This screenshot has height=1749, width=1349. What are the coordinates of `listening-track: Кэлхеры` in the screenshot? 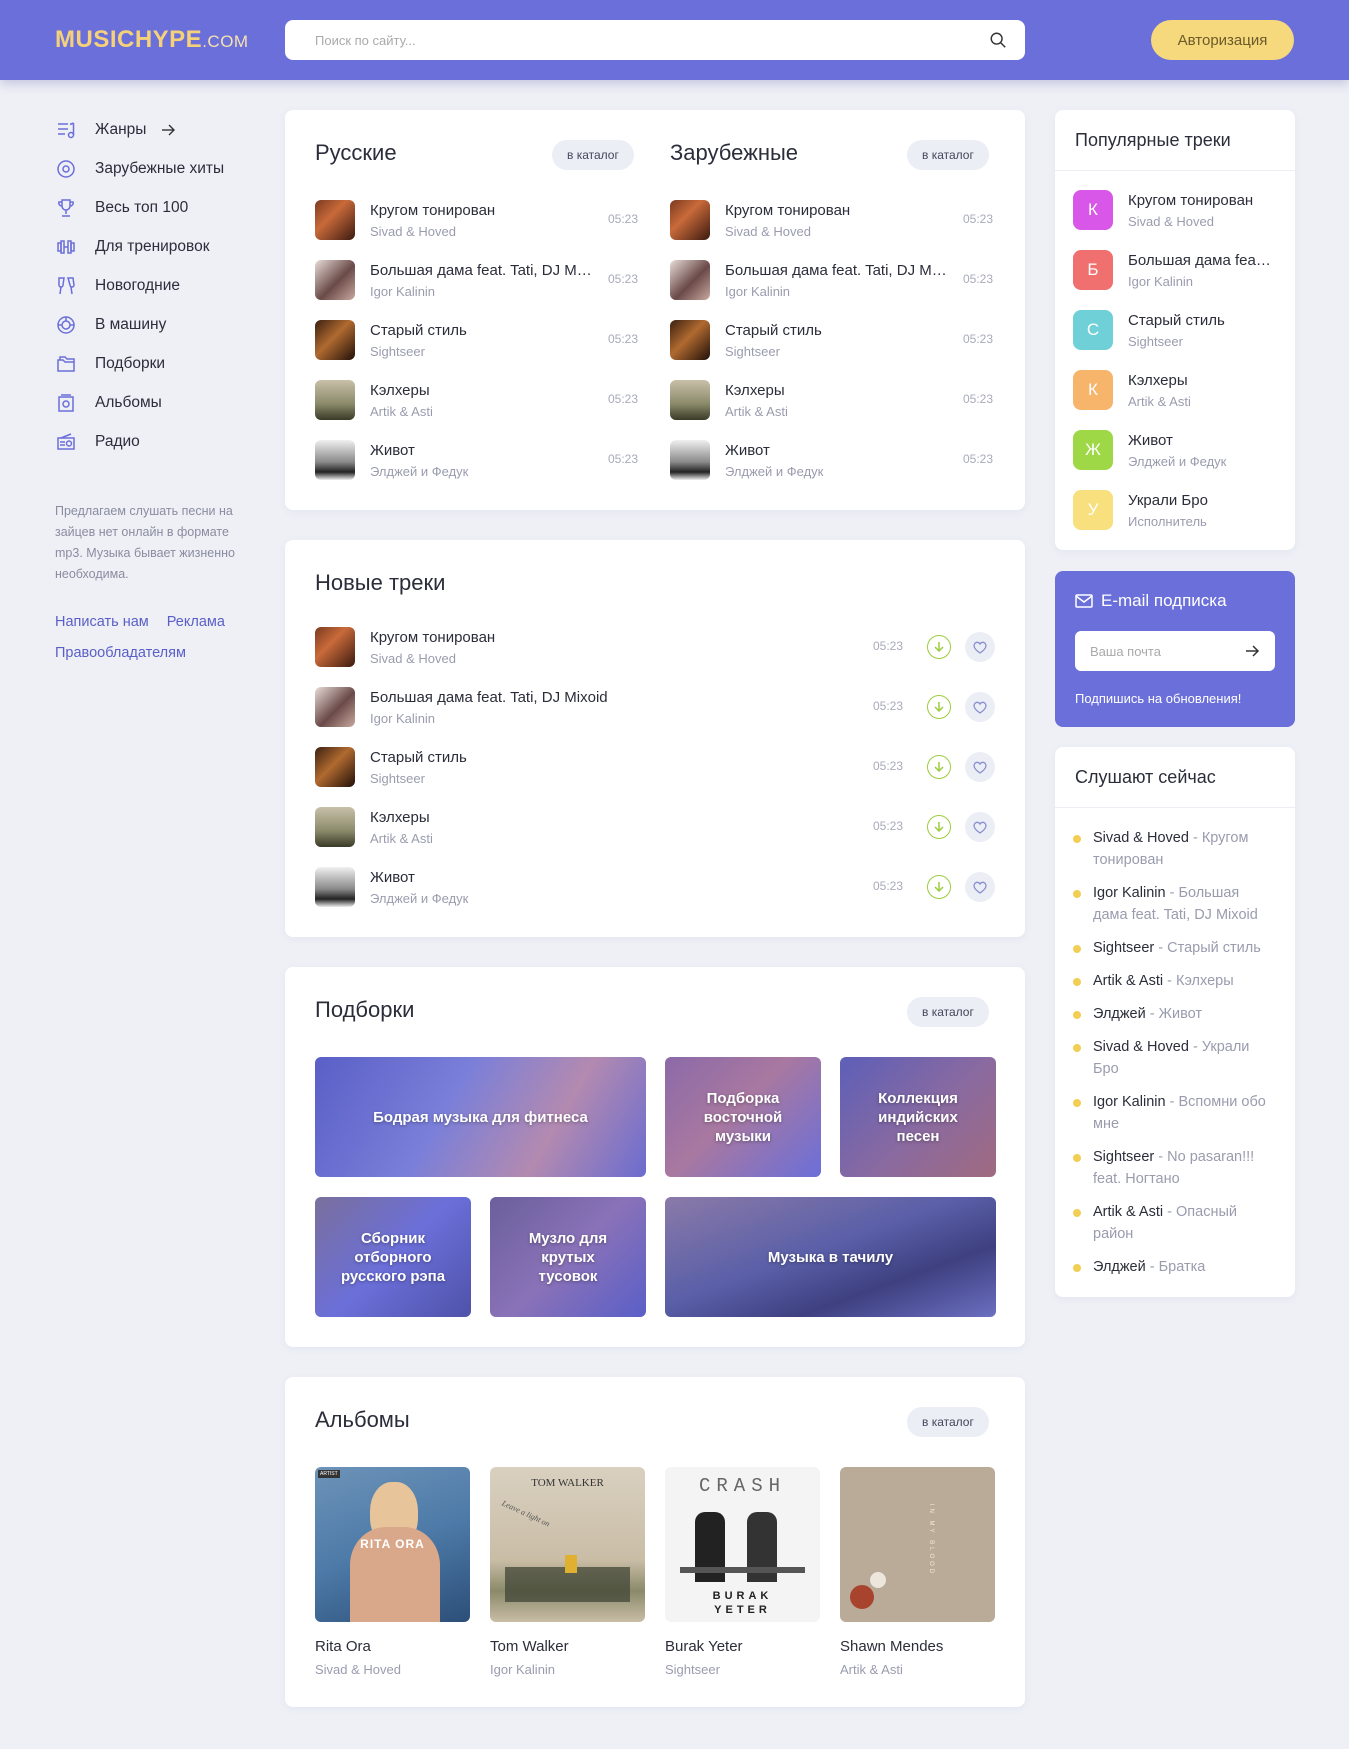 It's located at (1205, 981).